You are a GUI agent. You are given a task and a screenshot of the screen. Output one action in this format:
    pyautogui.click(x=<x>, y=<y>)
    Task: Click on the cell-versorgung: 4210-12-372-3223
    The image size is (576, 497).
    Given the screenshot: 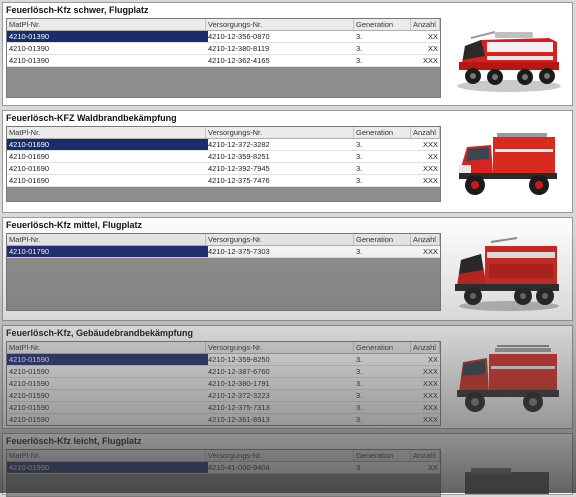 What is the action you would take?
    pyautogui.click(x=239, y=395)
    